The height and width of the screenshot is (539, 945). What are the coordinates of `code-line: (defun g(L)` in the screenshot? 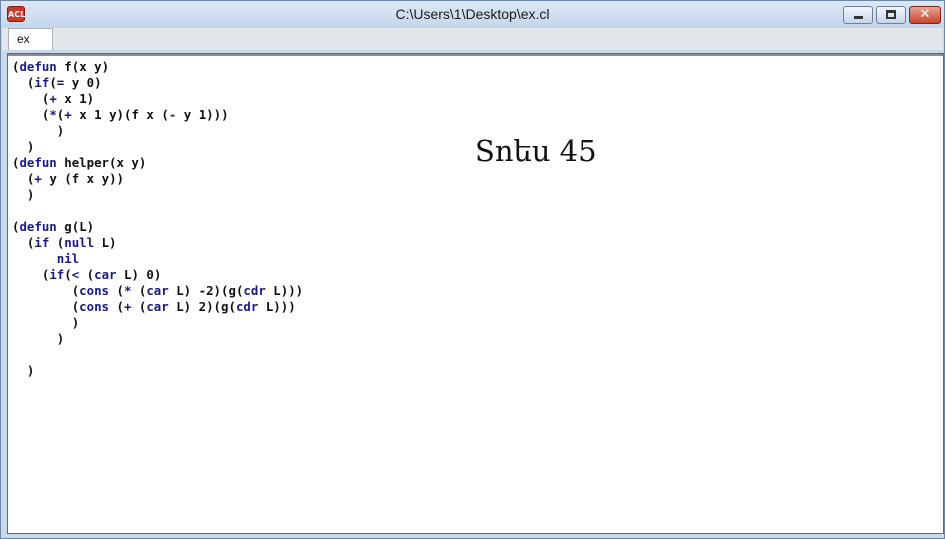 It's located at (53, 226).